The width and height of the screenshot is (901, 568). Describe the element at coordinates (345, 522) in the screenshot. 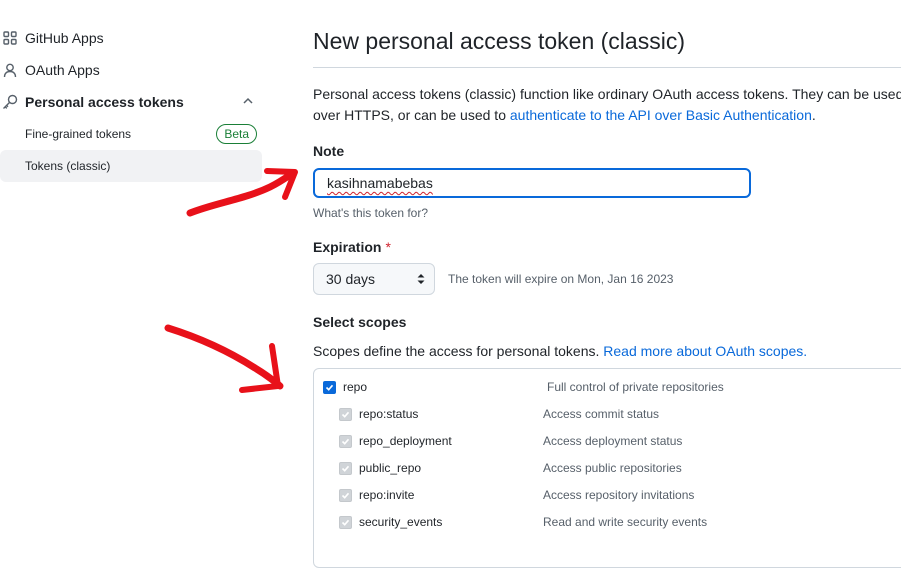

I see `security-events-checkbox` at that location.